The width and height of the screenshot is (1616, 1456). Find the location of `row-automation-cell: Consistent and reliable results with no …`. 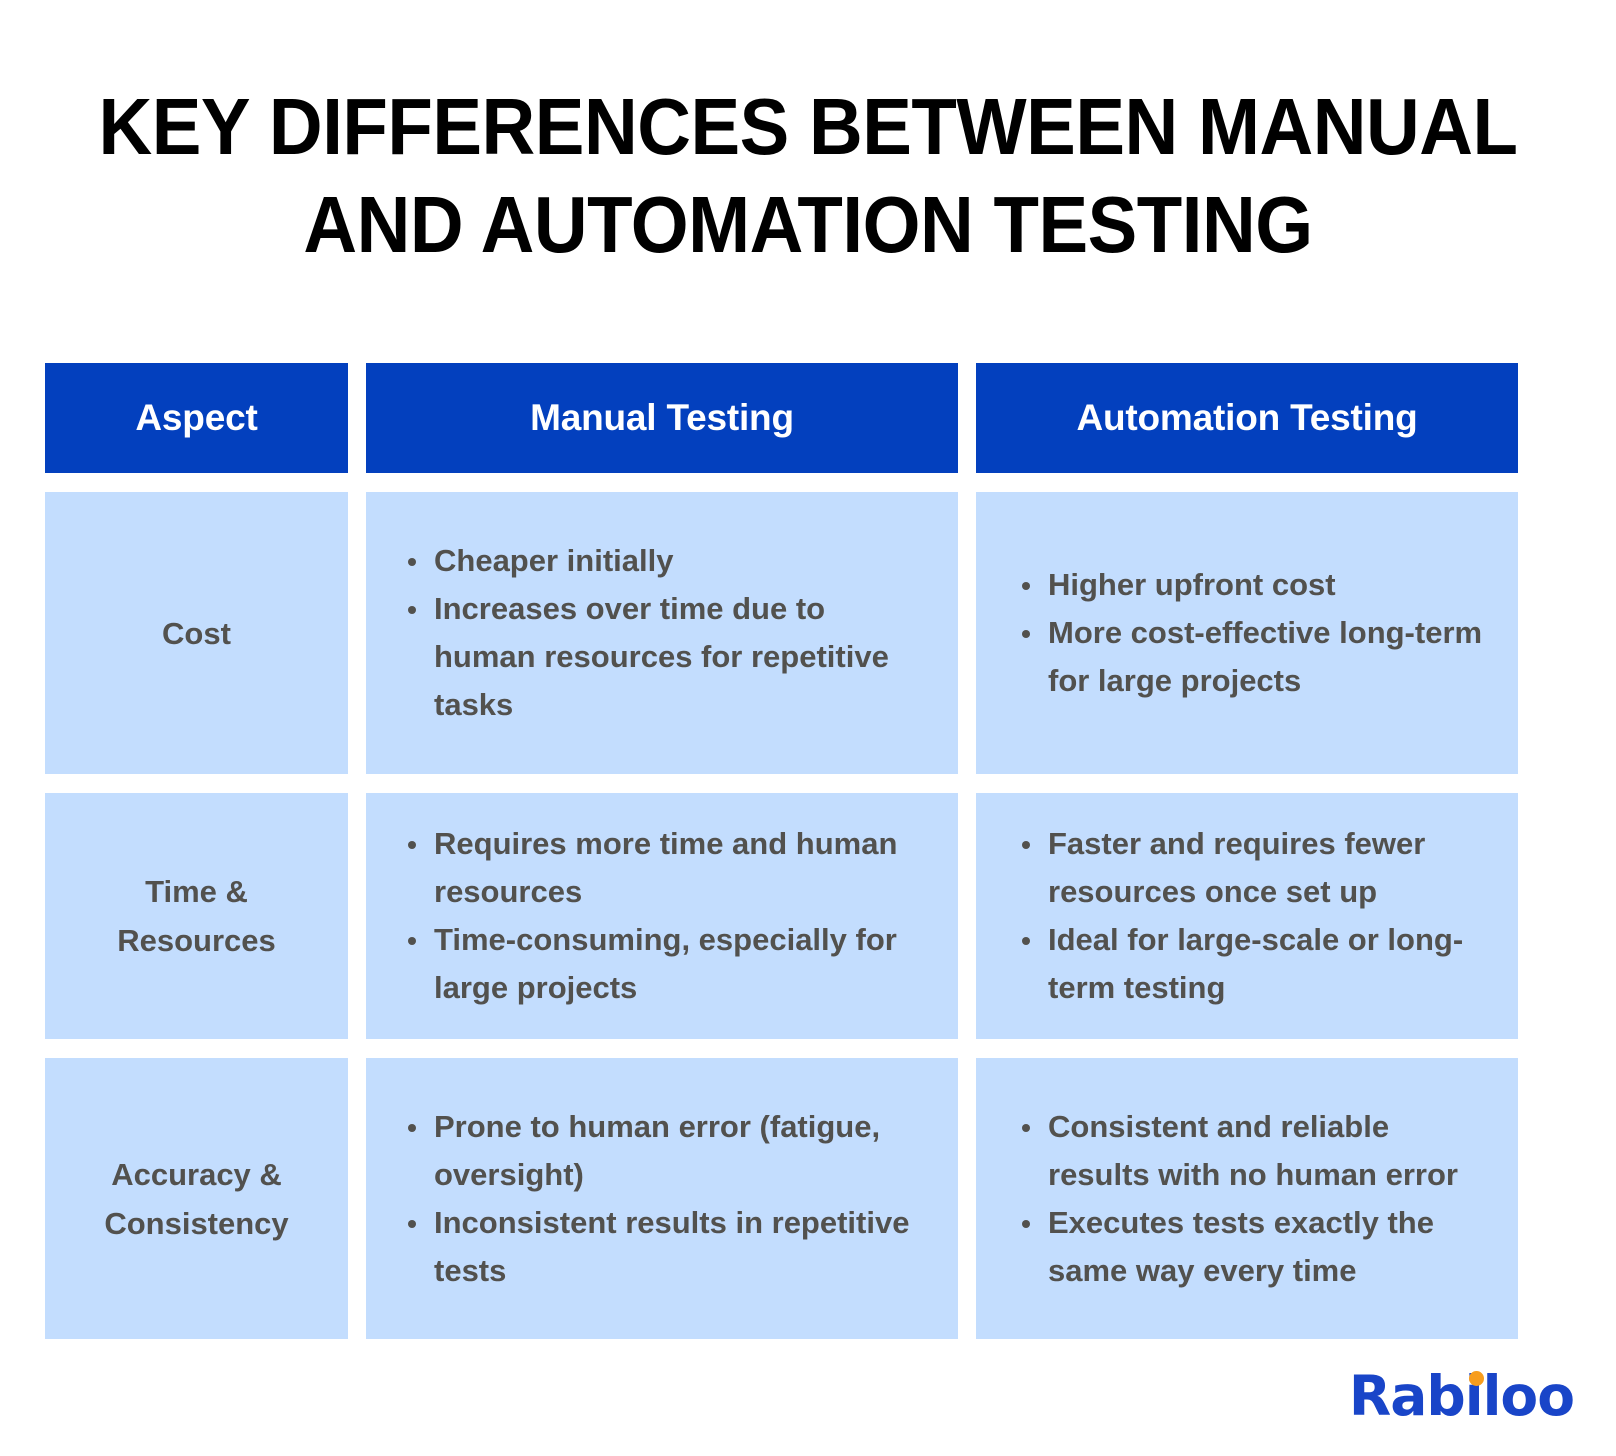

row-automation-cell: Consistent and reliable results with no … is located at coordinates (1247, 1198).